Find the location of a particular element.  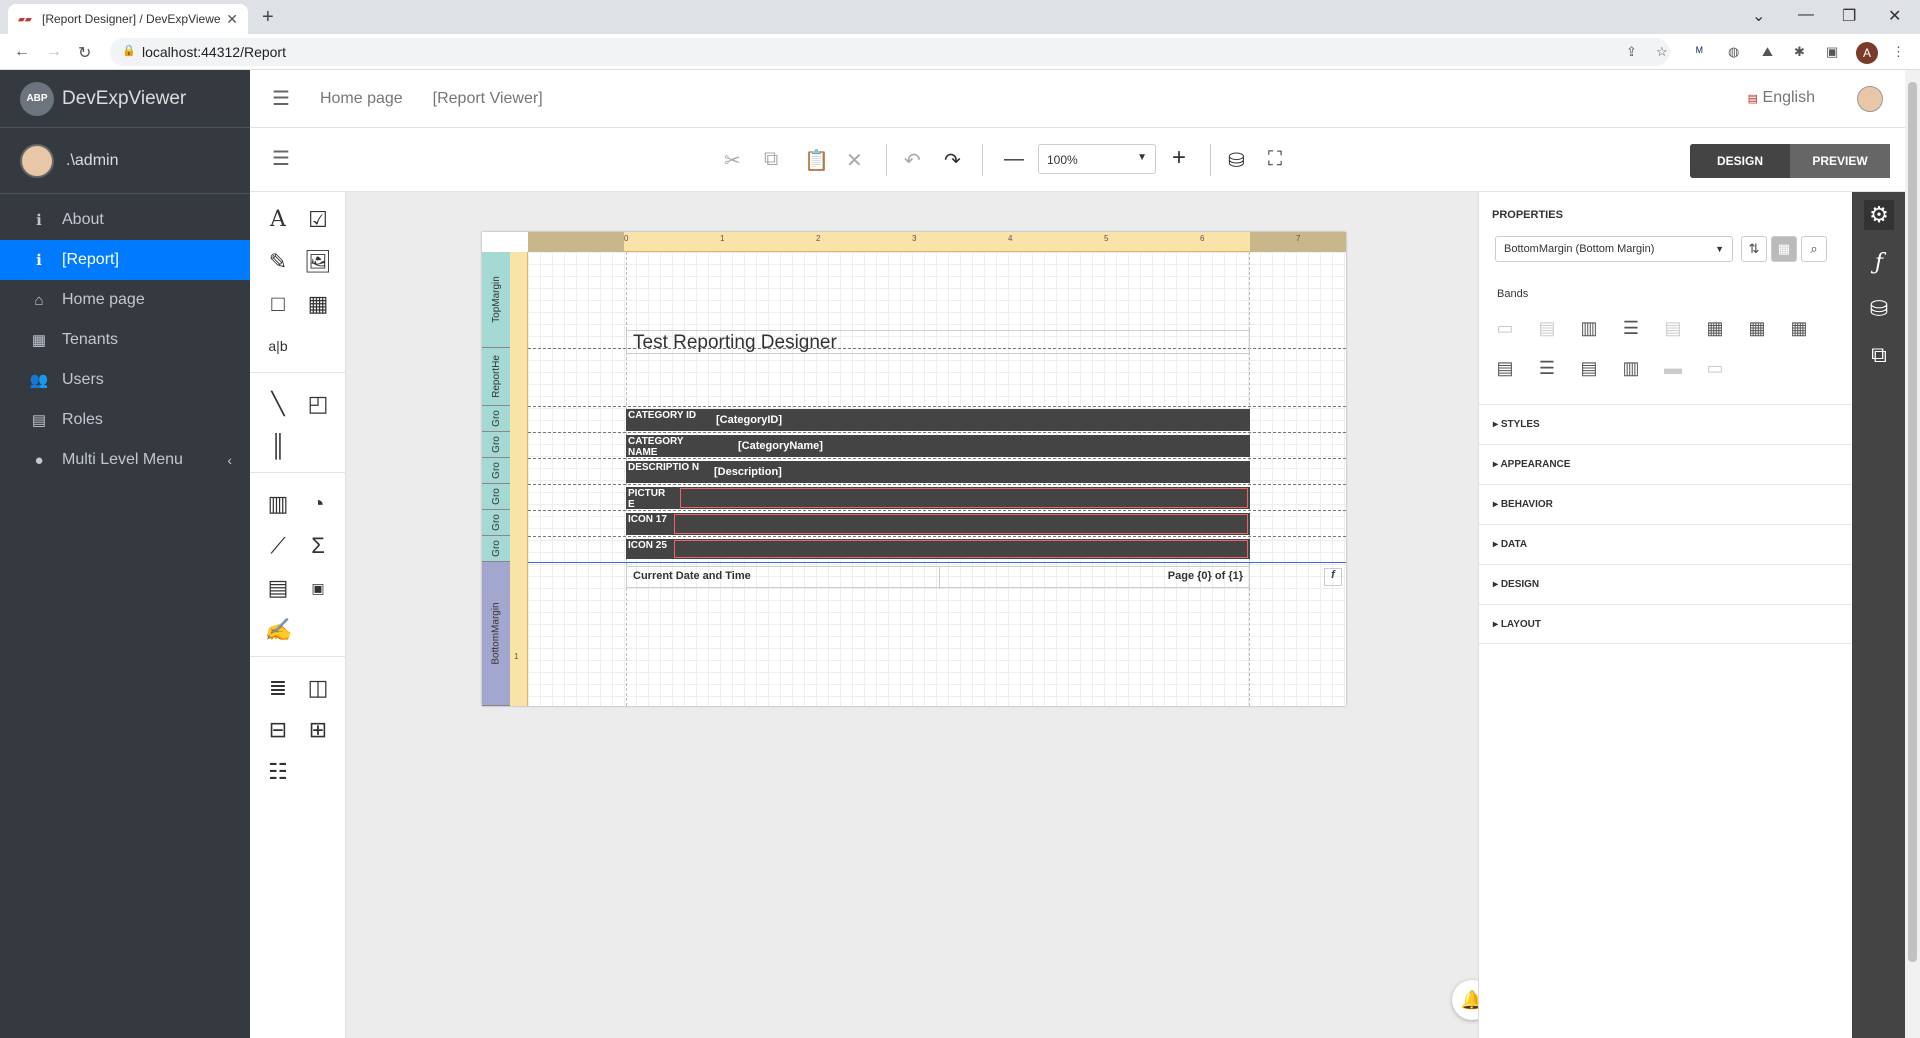

group-footer-band-icon: ▦ is located at coordinates (1757, 328).